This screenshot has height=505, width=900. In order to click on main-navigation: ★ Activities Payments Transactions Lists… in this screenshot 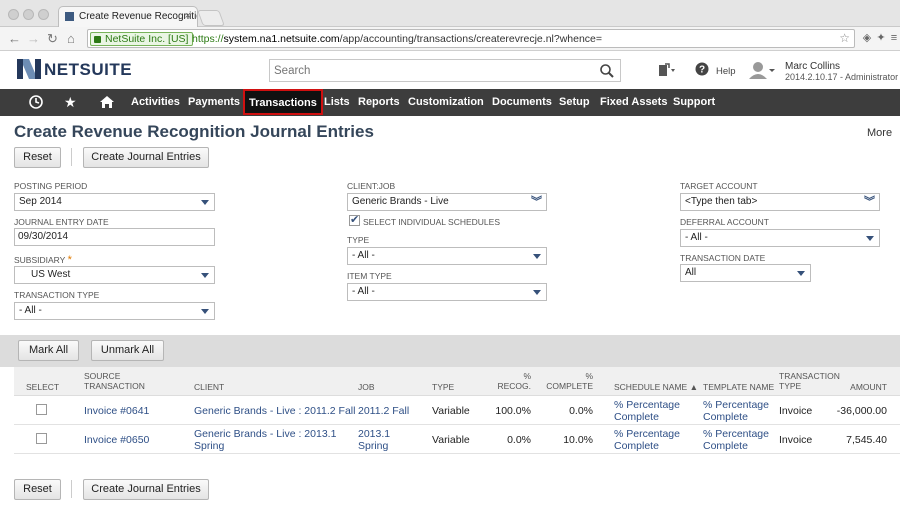, I will do `click(450, 102)`.